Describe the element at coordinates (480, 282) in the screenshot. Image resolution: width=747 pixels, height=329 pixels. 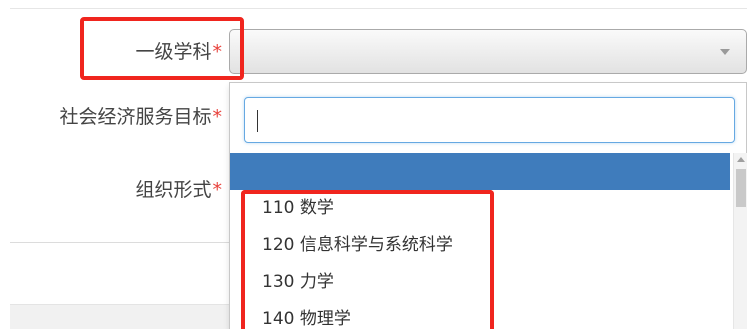
I see `option-130: 130 力学` at that location.